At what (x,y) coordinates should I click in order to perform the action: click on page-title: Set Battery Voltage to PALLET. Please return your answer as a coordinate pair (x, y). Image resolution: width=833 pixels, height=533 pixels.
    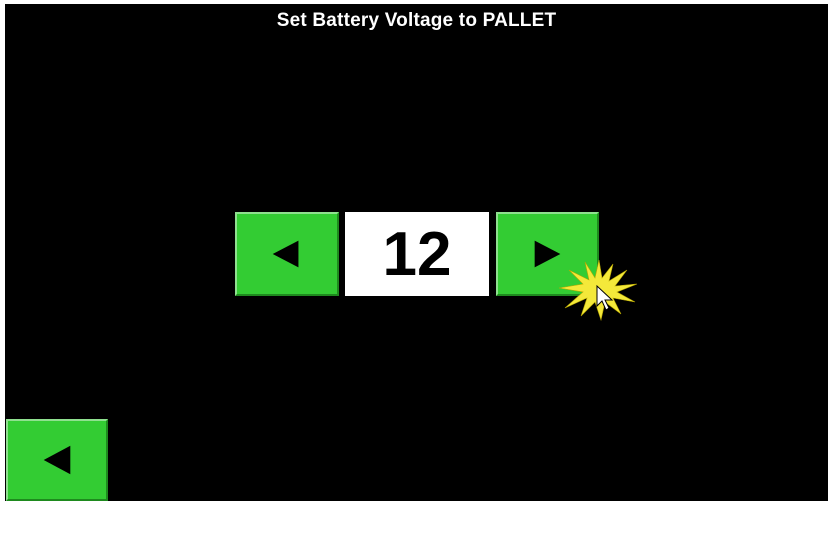
    Looking at the image, I should click on (416, 20).